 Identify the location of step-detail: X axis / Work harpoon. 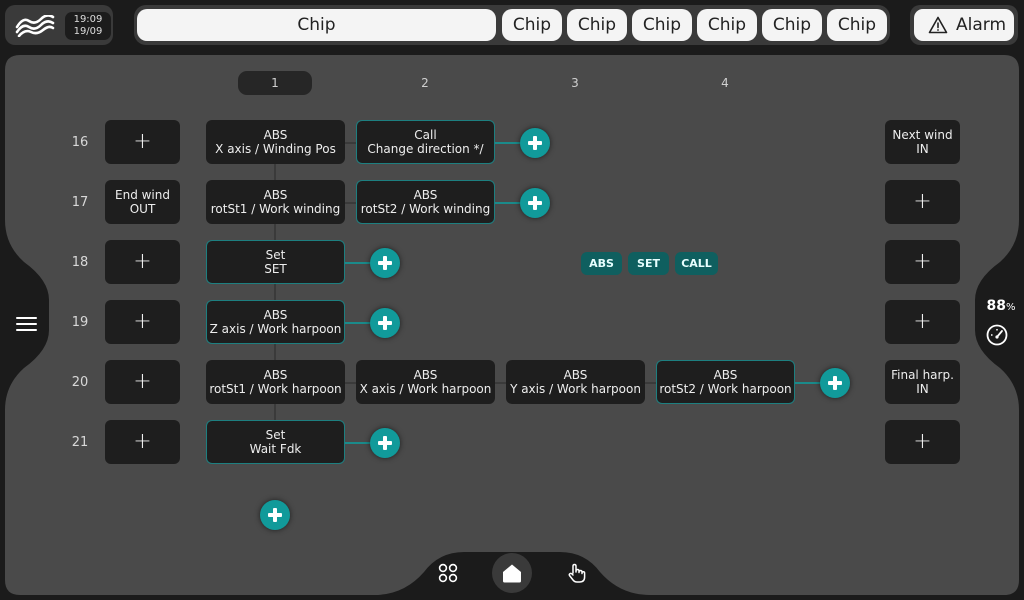
(425, 389).